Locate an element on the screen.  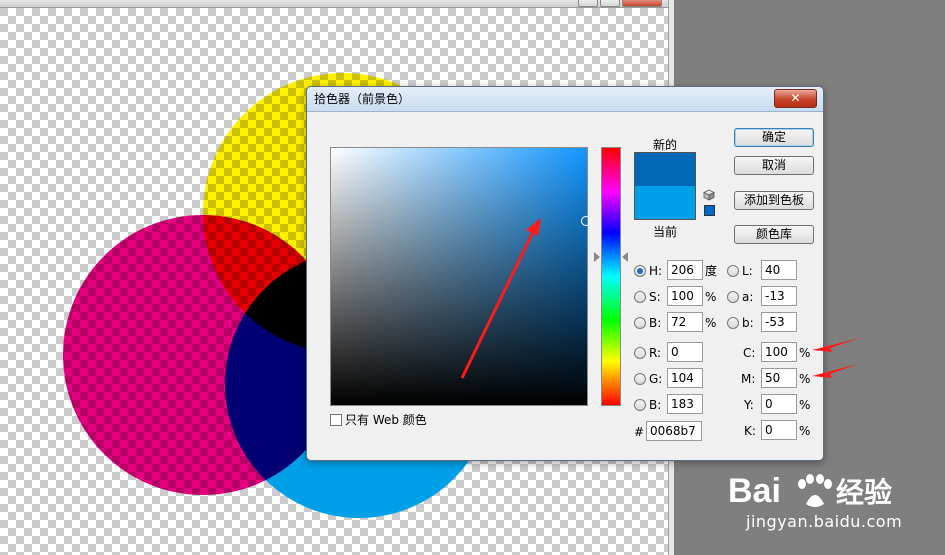
maximize-button is located at coordinates (610, 3).